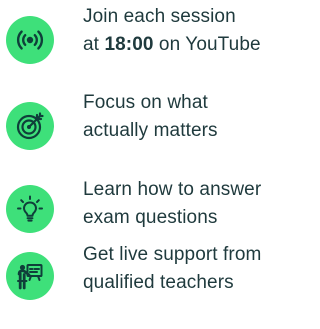 Image resolution: width=320 pixels, height=329 pixels. I want to click on feature-line-1: Join each session, so click(159, 16).